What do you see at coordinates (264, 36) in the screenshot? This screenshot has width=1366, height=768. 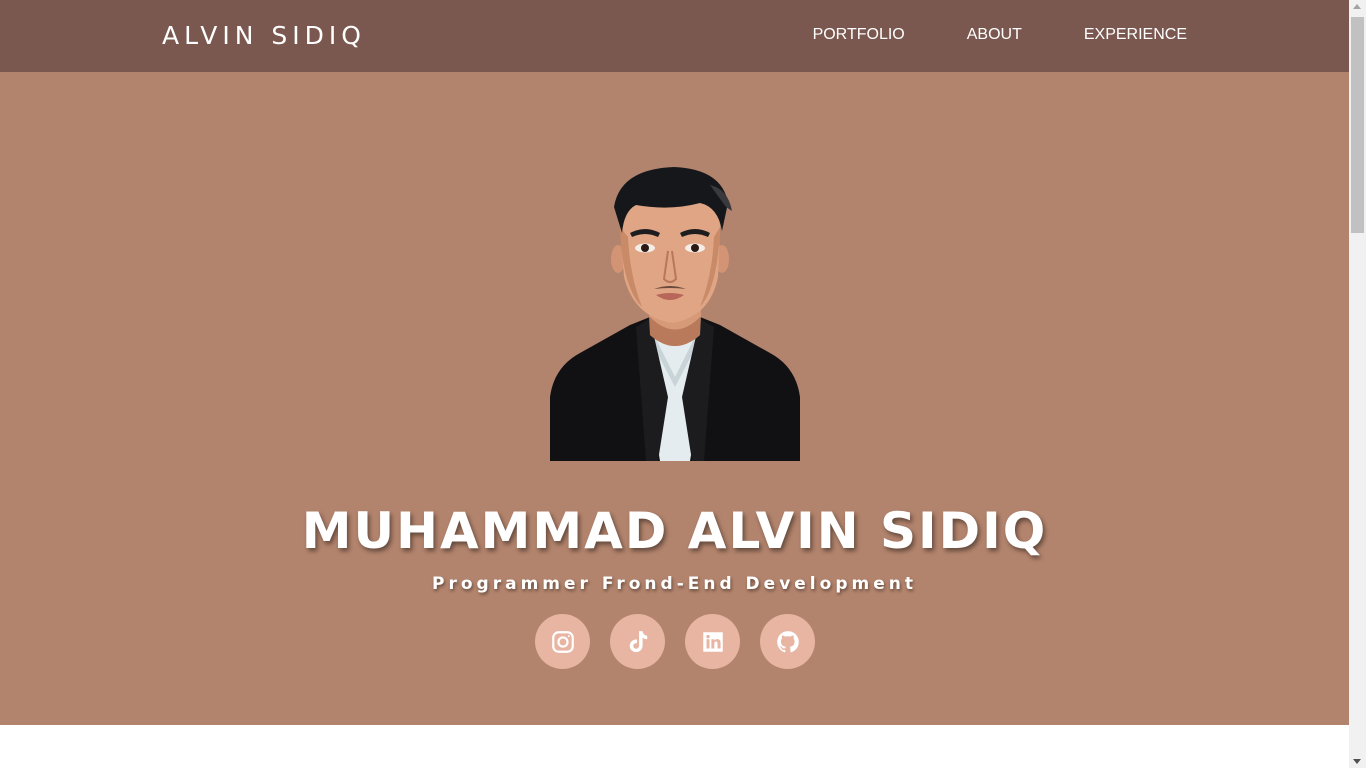 I see `brand-logo: ALVIN SIDIQ` at bounding box center [264, 36].